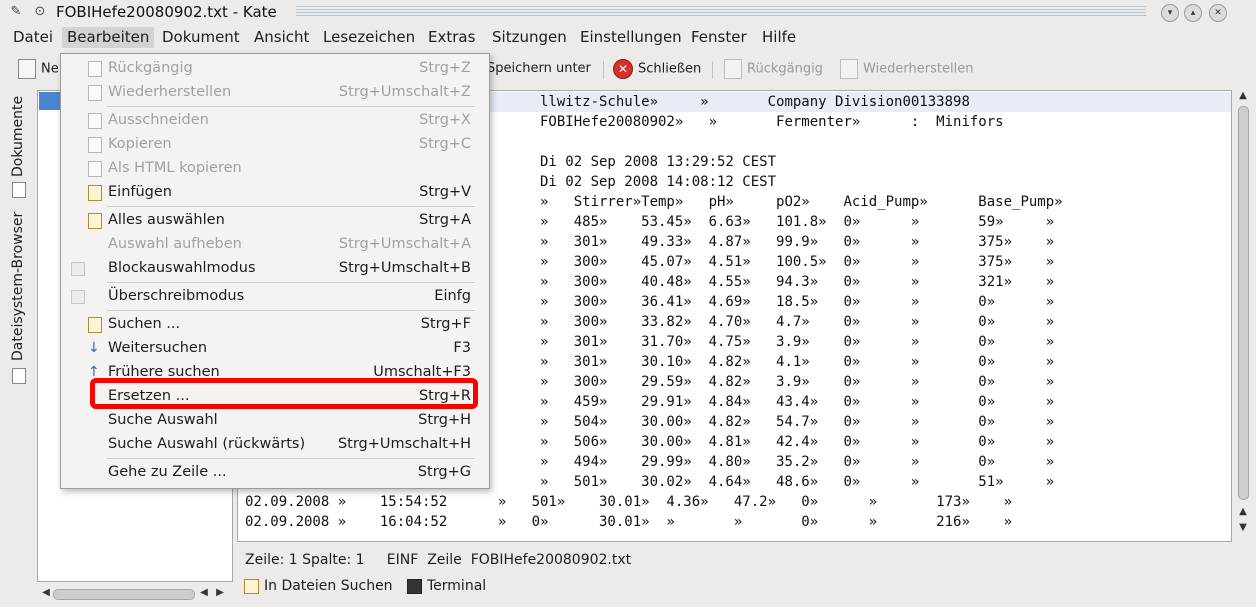  I want to click on close-button: ✕ Schließen, so click(657, 69).